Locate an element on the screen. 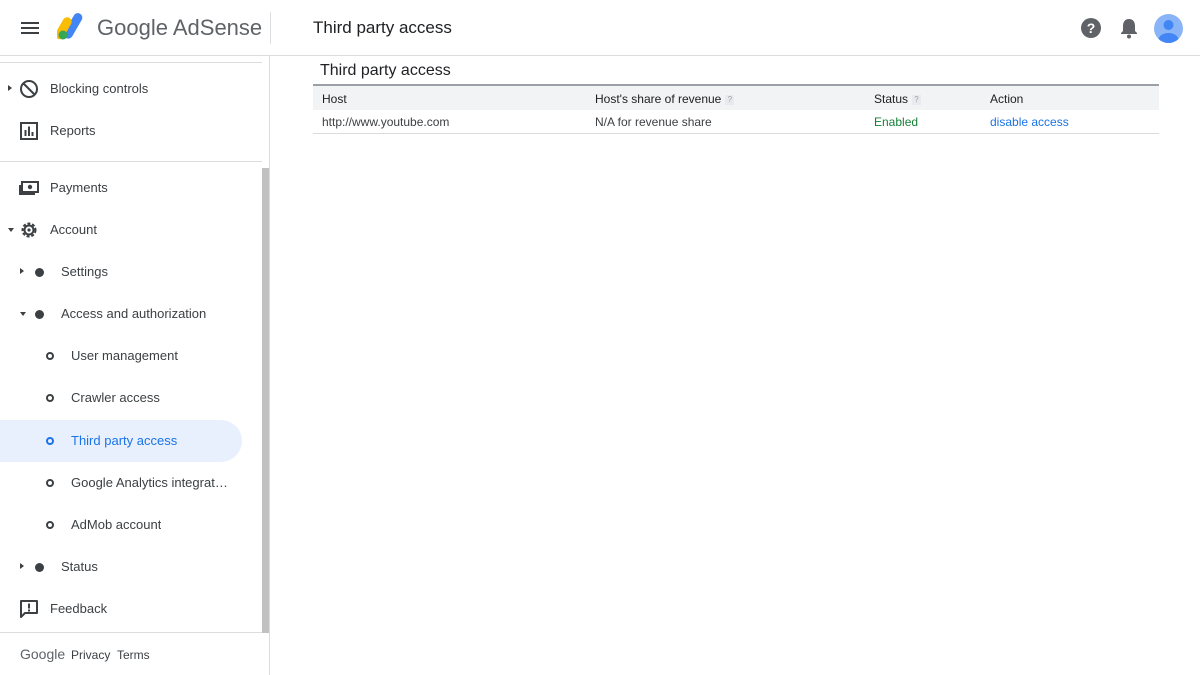  column-header-action: Action is located at coordinates (1007, 99).